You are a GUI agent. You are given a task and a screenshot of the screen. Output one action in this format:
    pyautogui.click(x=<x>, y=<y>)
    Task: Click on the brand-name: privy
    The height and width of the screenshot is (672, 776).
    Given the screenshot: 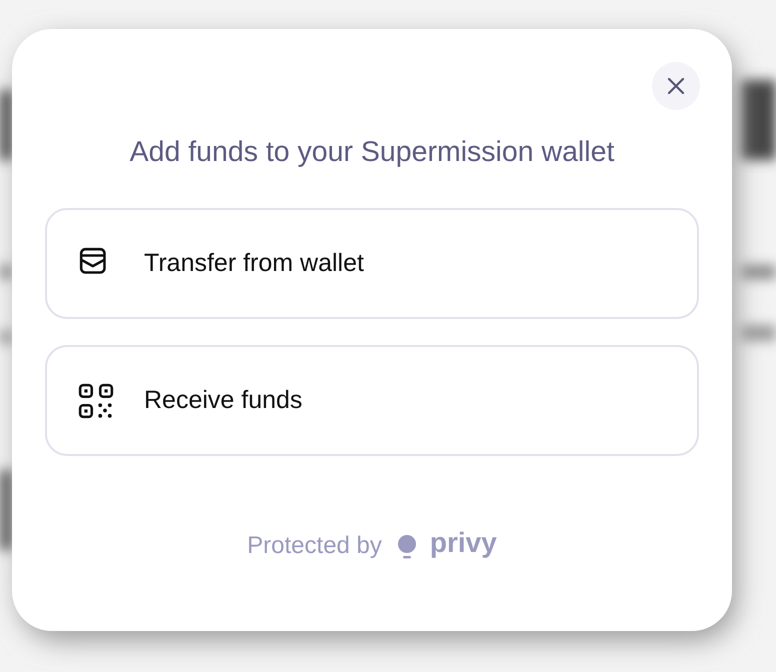 What is the action you would take?
    pyautogui.click(x=463, y=543)
    